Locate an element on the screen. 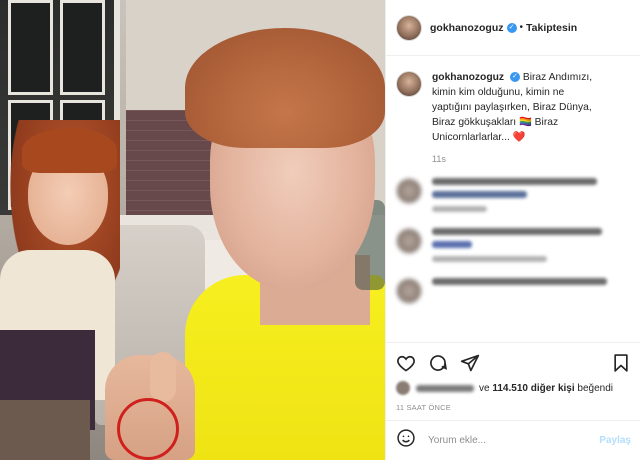 The image size is (640, 460). post-header: gokhanozoguz ✓ • Takiptesin is located at coordinates (513, 28).